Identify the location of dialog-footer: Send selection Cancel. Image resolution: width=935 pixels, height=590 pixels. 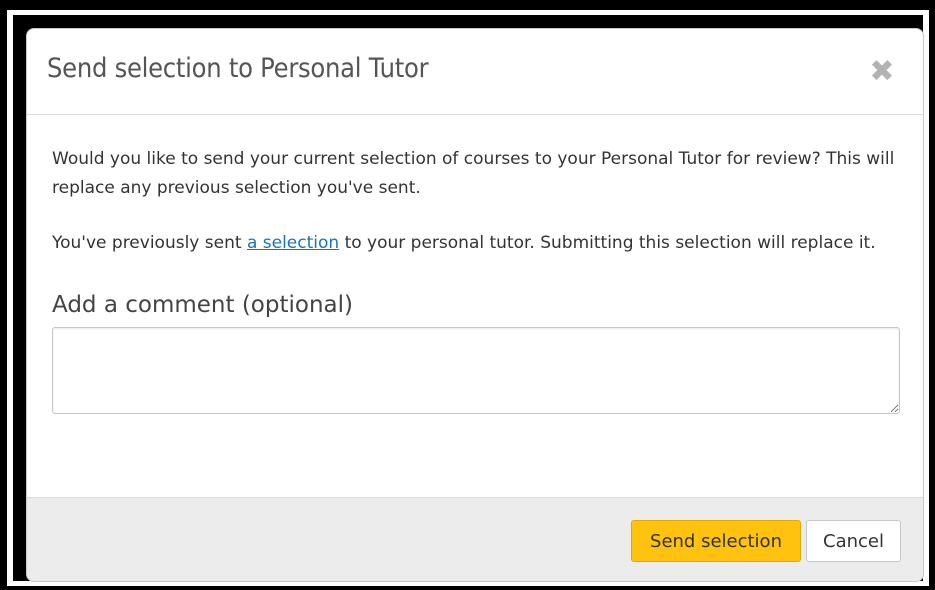
(475, 539).